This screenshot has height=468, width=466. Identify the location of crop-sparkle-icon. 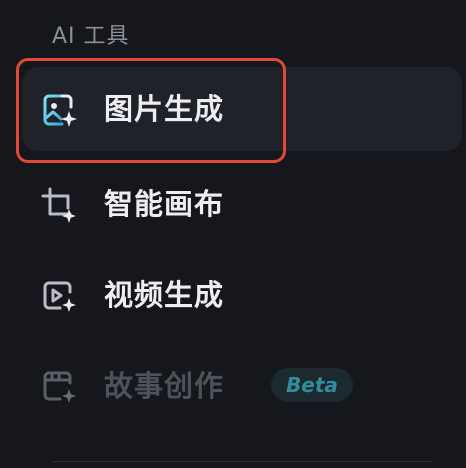
(58, 205).